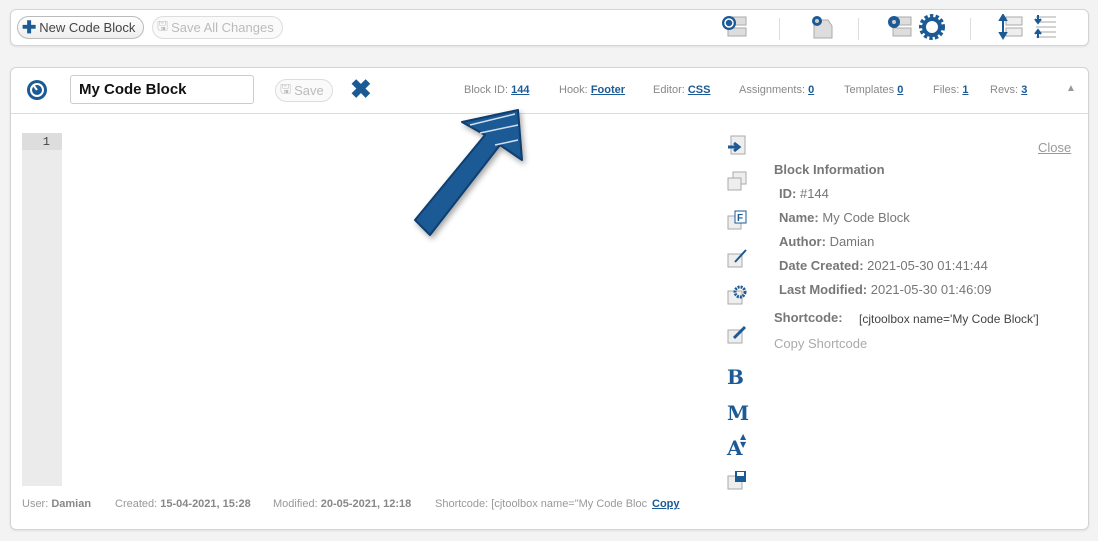 This screenshot has height=541, width=1098. Describe the element at coordinates (737, 377) in the screenshot. I see `bold-icon: B` at that location.